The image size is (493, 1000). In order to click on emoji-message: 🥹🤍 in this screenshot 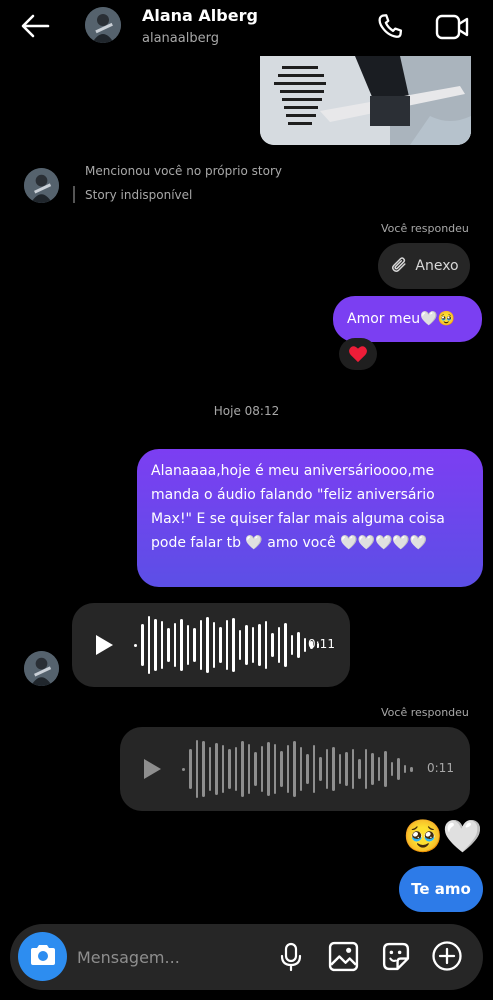, I will do `click(444, 836)`.